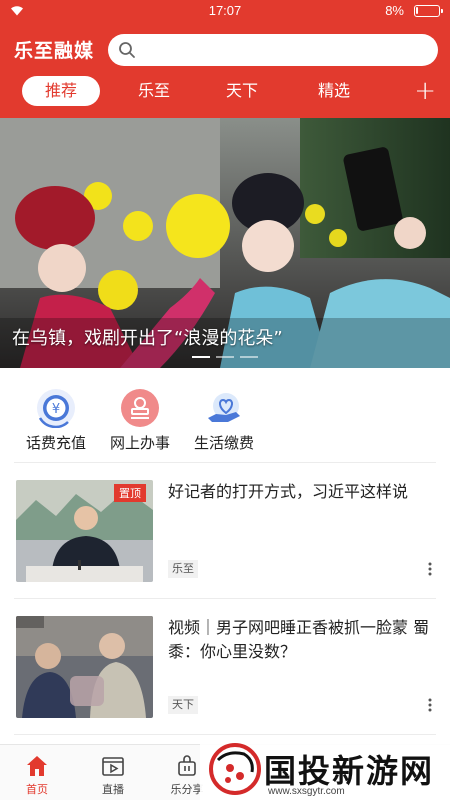 This screenshot has width=450, height=800. What do you see at coordinates (183, 569) in the screenshot?
I see `news-channel-tag: 乐至` at bounding box center [183, 569].